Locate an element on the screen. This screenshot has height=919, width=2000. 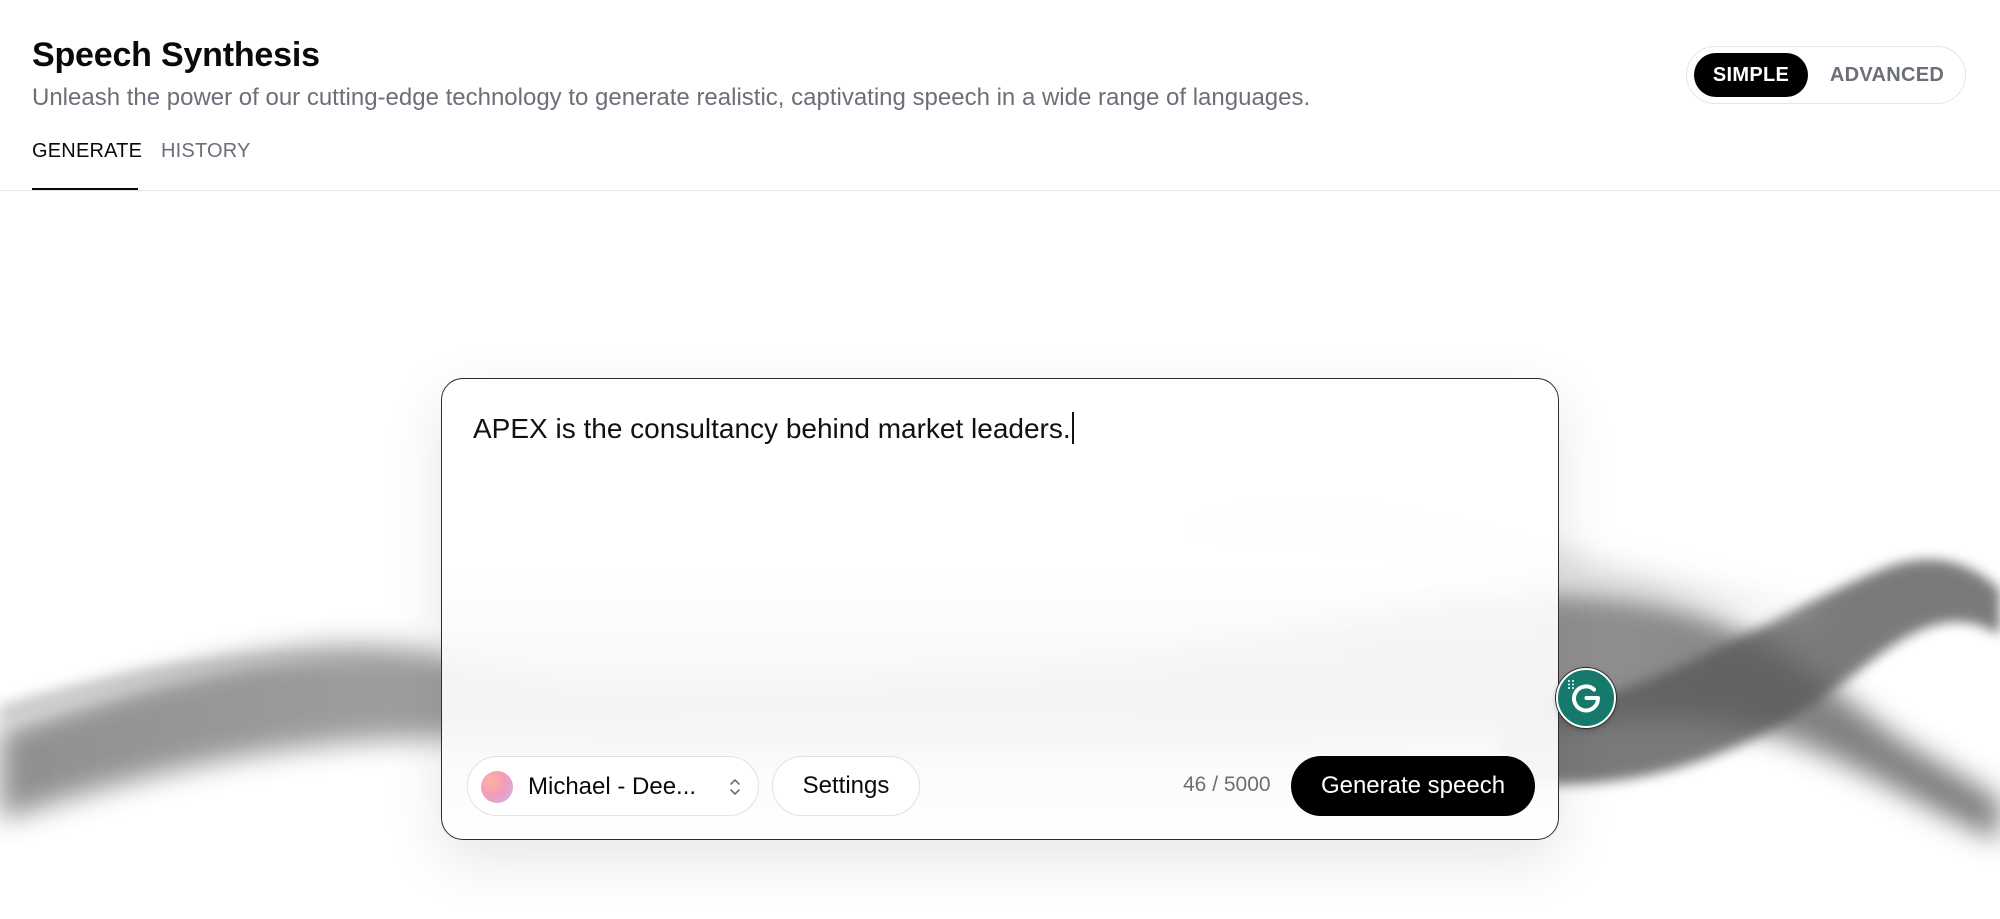
tabs-divider is located at coordinates (1000, 190).